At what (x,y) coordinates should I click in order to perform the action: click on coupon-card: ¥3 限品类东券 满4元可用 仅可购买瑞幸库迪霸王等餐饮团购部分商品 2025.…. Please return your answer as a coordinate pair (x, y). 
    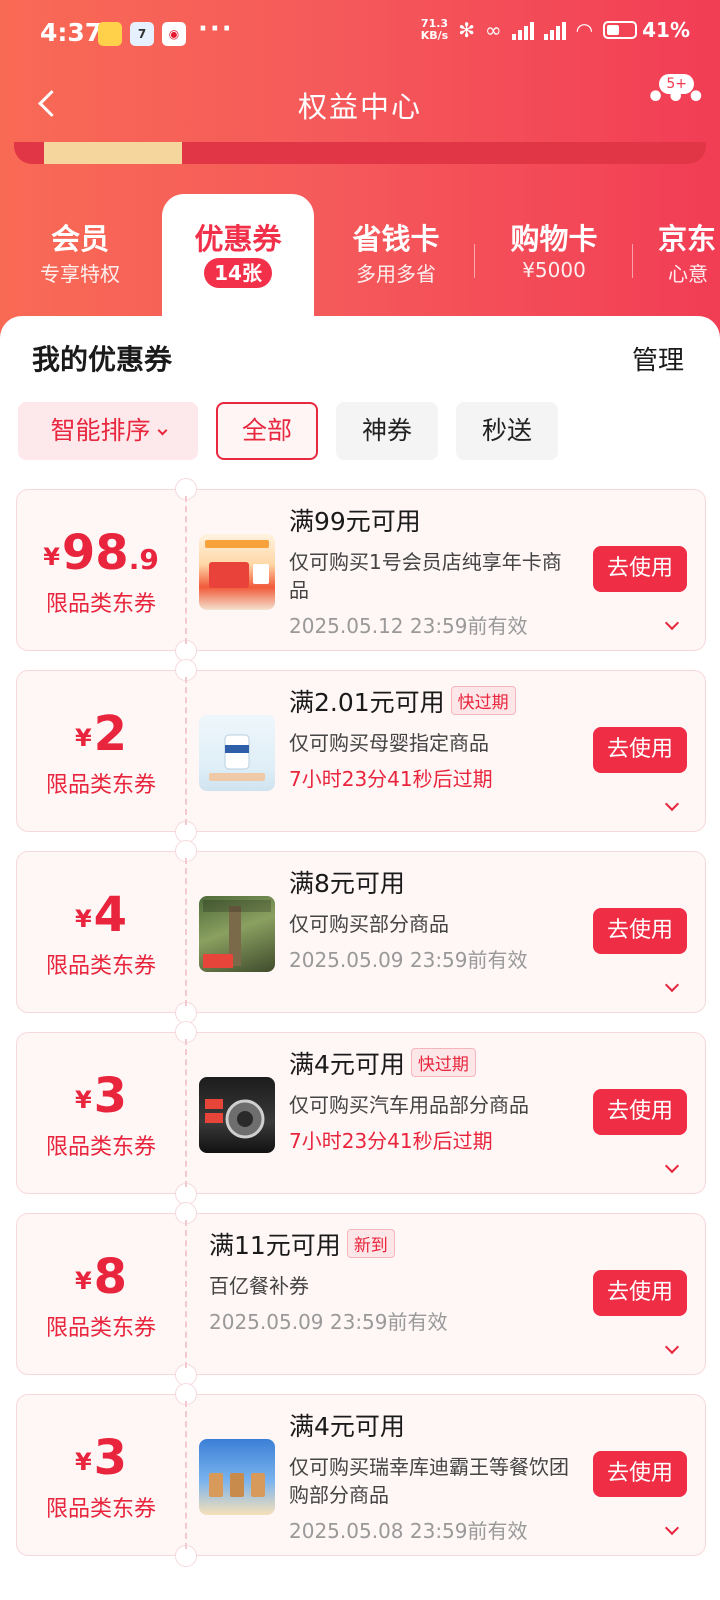
    Looking at the image, I should click on (361, 1475).